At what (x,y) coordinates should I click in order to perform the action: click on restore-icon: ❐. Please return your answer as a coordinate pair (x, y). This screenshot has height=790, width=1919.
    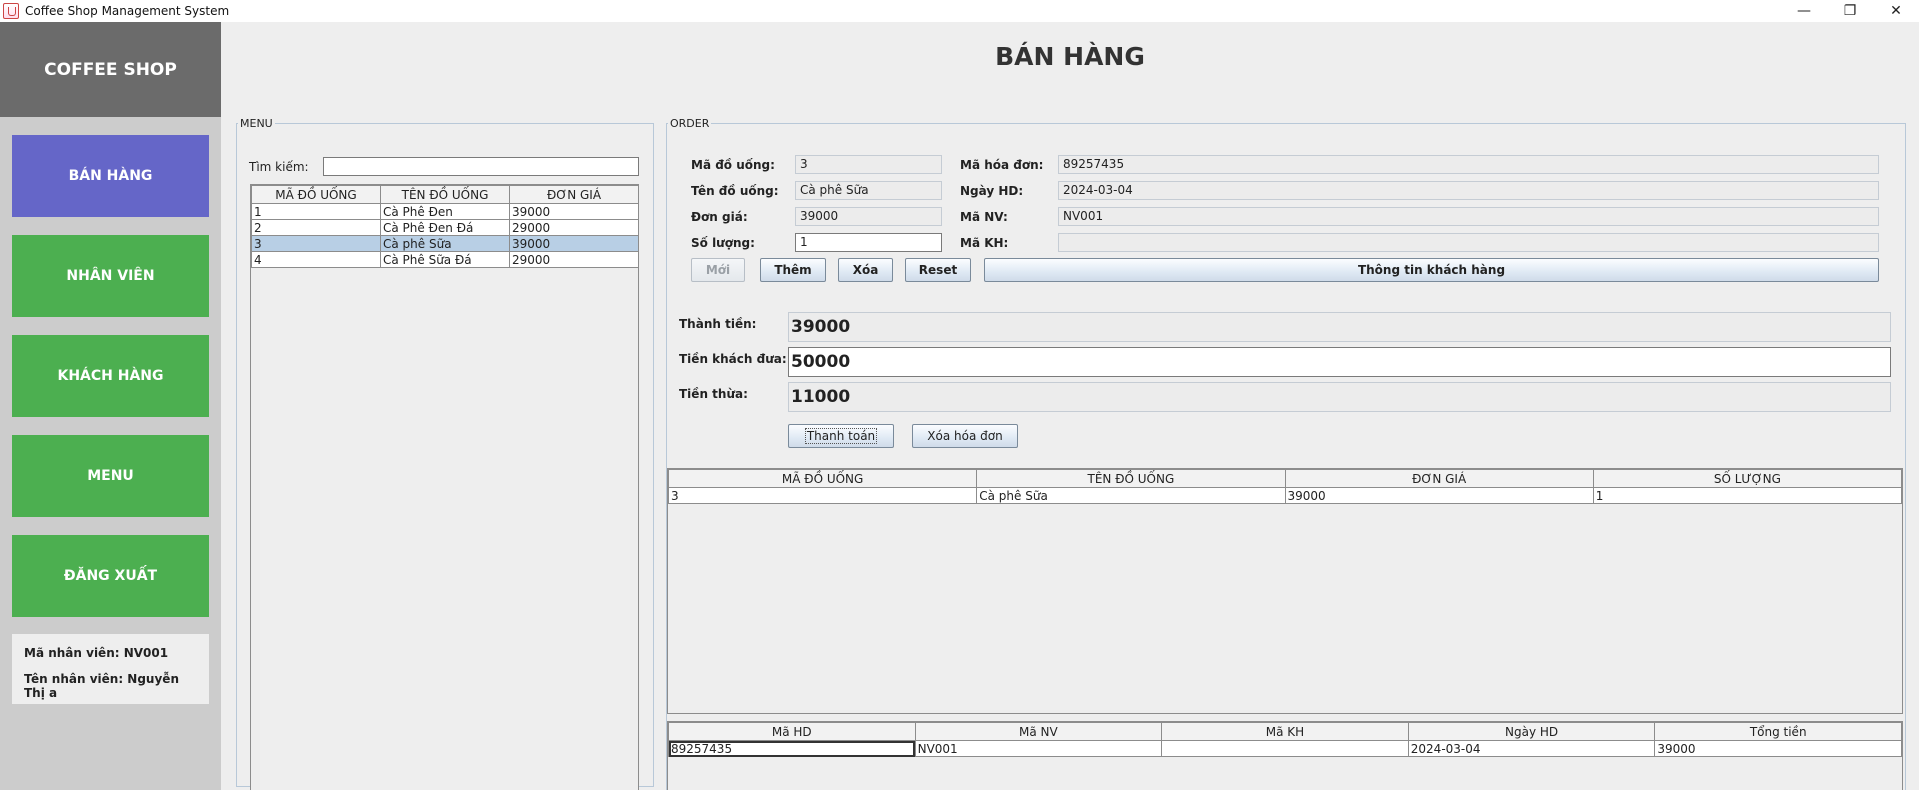
    Looking at the image, I should click on (1850, 11).